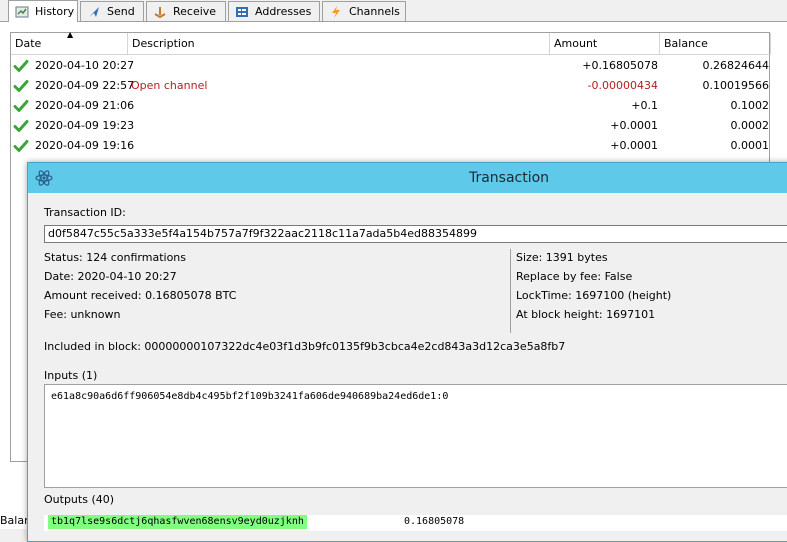 Image resolution: width=787 pixels, height=542 pixels. I want to click on row-amount: -0.00000434, so click(622, 85).